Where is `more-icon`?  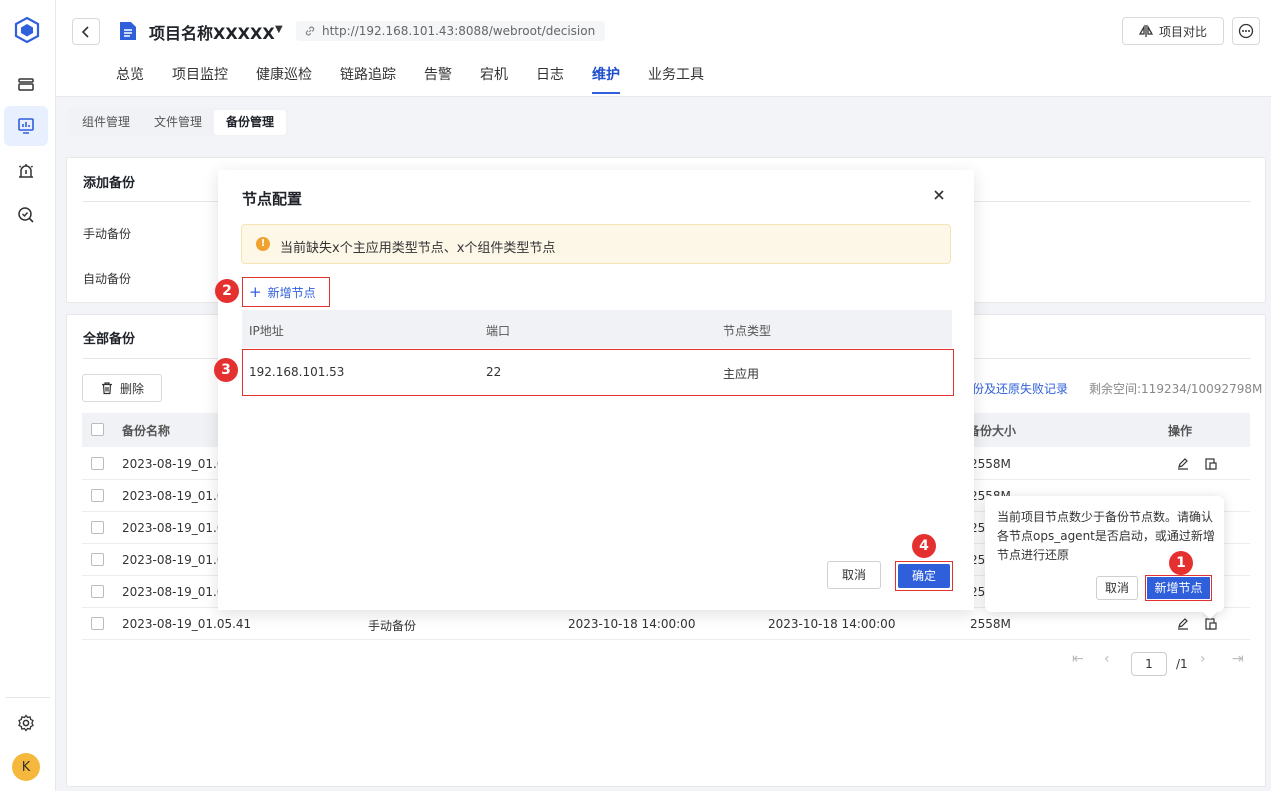 more-icon is located at coordinates (1246, 31).